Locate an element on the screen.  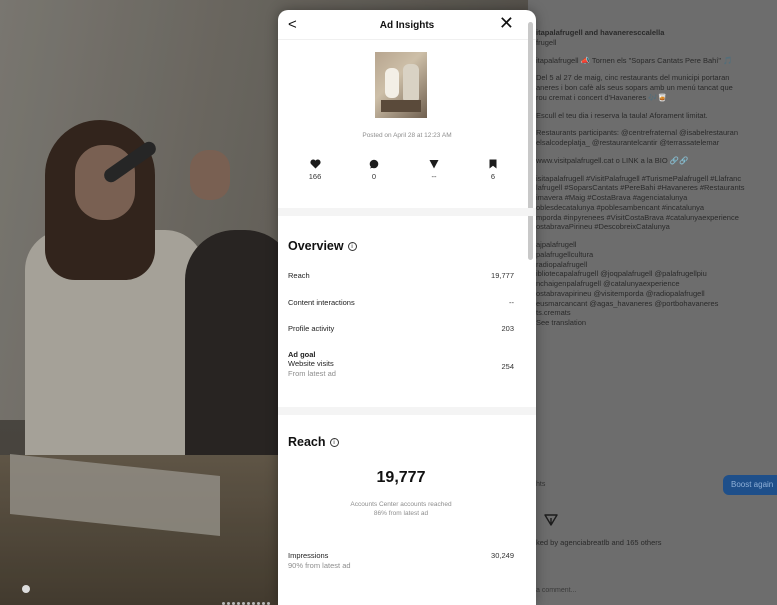
caption-line: frugell is located at coordinates (546, 42).